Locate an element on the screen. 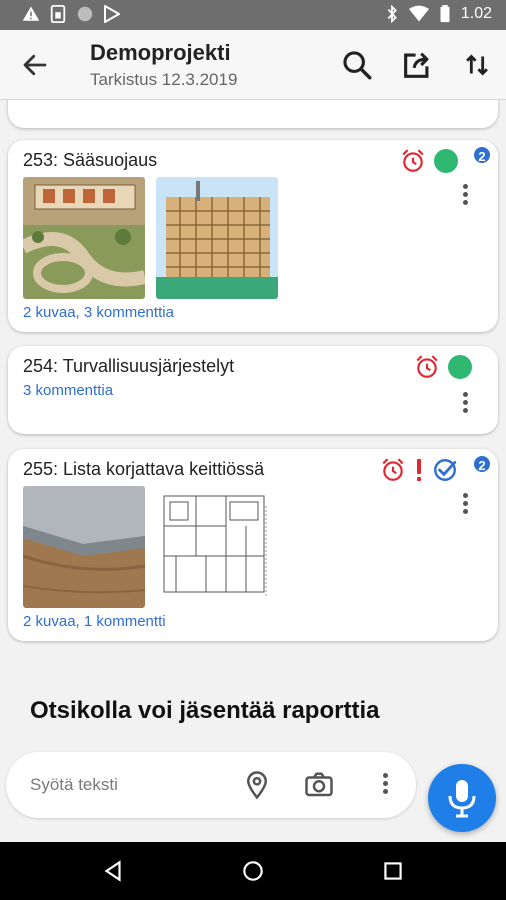 The image size is (506, 900). circle-icon is located at coordinates (85, 14).